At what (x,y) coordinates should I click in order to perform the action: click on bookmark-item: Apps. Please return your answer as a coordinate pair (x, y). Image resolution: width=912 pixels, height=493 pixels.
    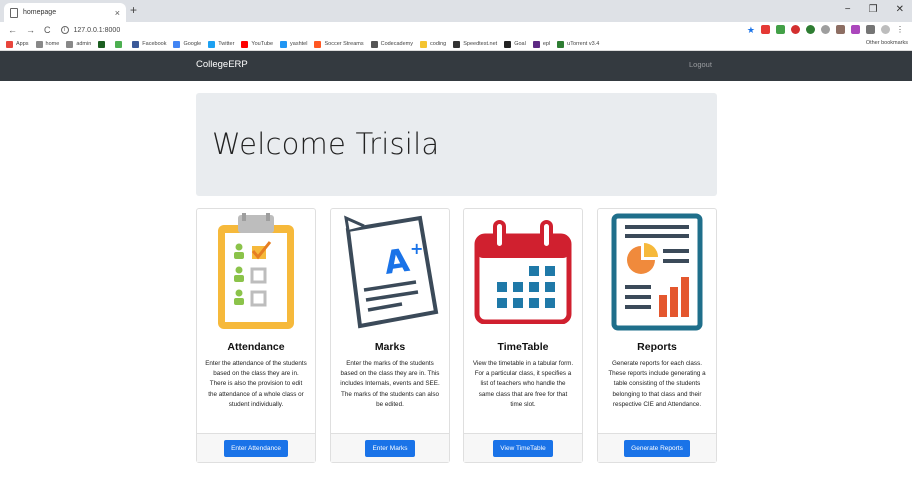
    Looking at the image, I should click on (17, 44).